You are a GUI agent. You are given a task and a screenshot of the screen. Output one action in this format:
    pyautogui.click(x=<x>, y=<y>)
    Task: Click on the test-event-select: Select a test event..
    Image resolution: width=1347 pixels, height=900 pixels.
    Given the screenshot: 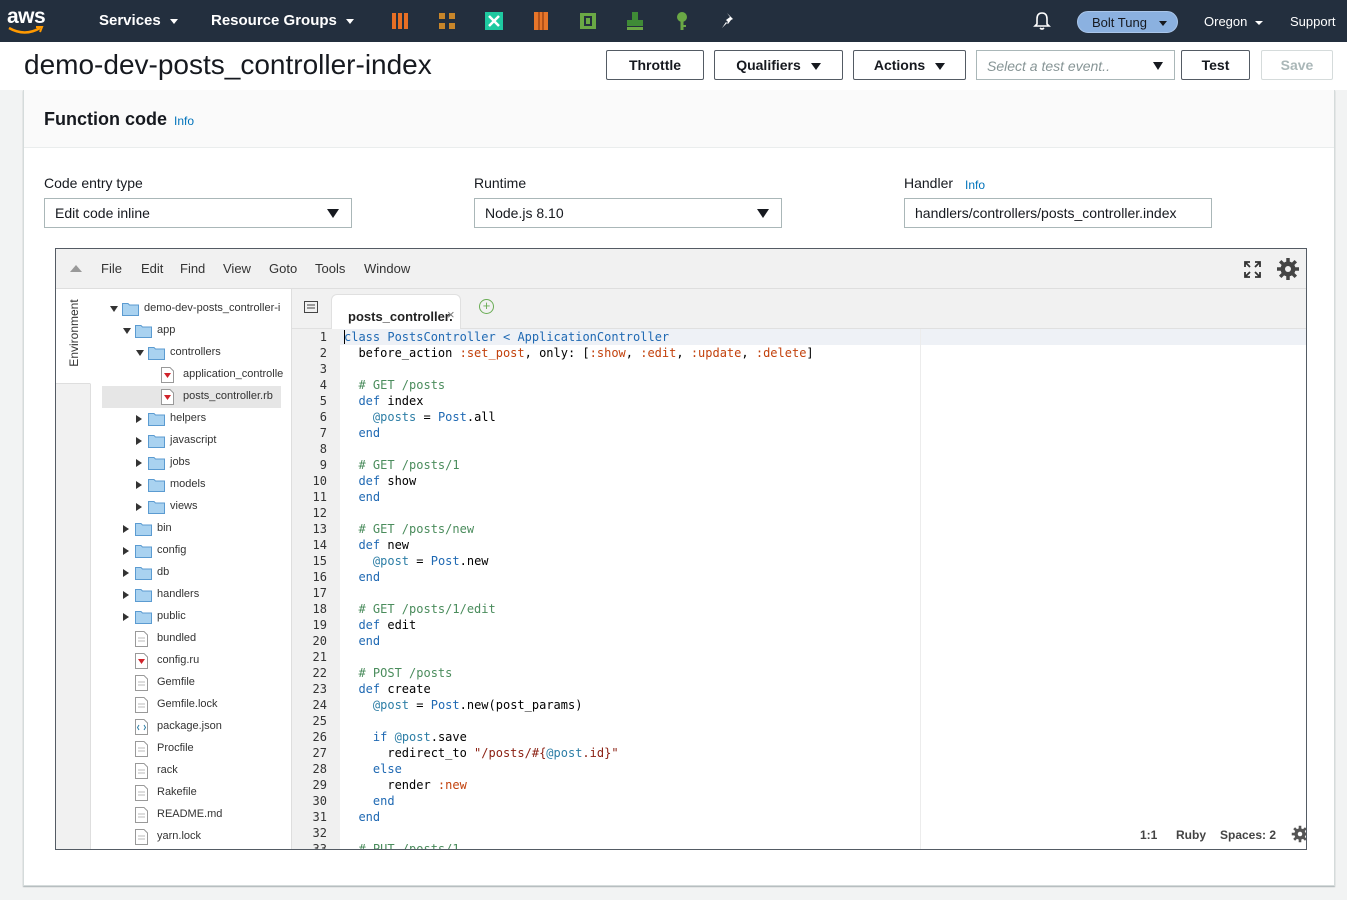 What is the action you would take?
    pyautogui.click(x=1075, y=65)
    